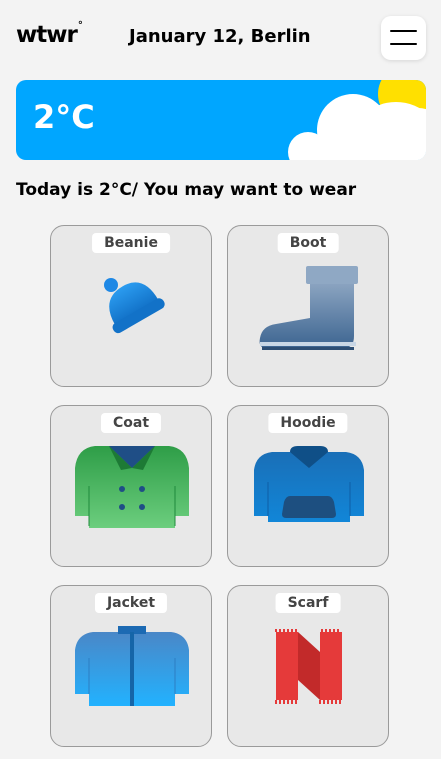 Image resolution: width=441 pixels, height=759 pixels. I want to click on menu-button, so click(403, 38).